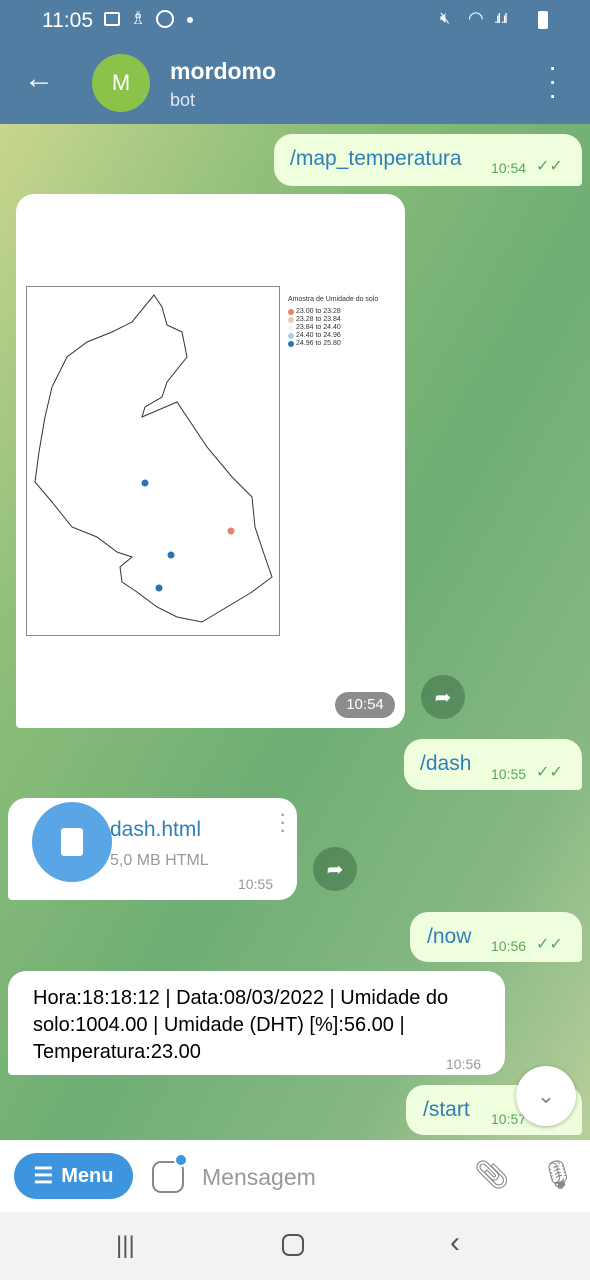  What do you see at coordinates (492, 1174) in the screenshot?
I see `attach-icon: 📎︎` at bounding box center [492, 1174].